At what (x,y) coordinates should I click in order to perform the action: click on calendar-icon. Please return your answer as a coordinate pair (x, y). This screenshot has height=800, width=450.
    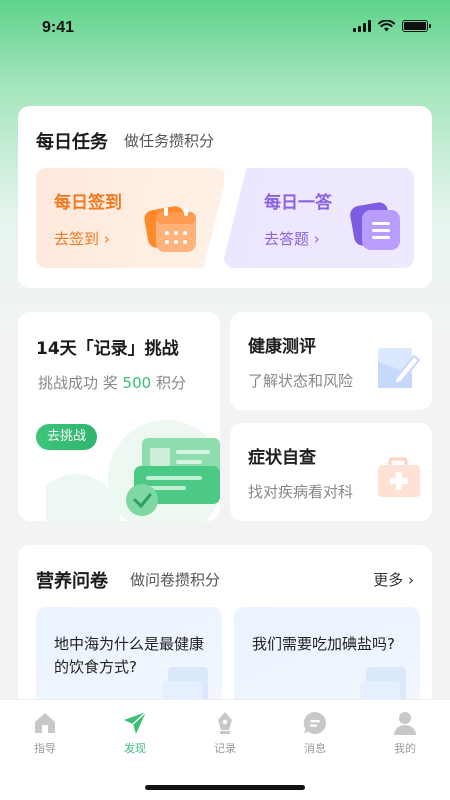
    Looking at the image, I should click on (170, 229).